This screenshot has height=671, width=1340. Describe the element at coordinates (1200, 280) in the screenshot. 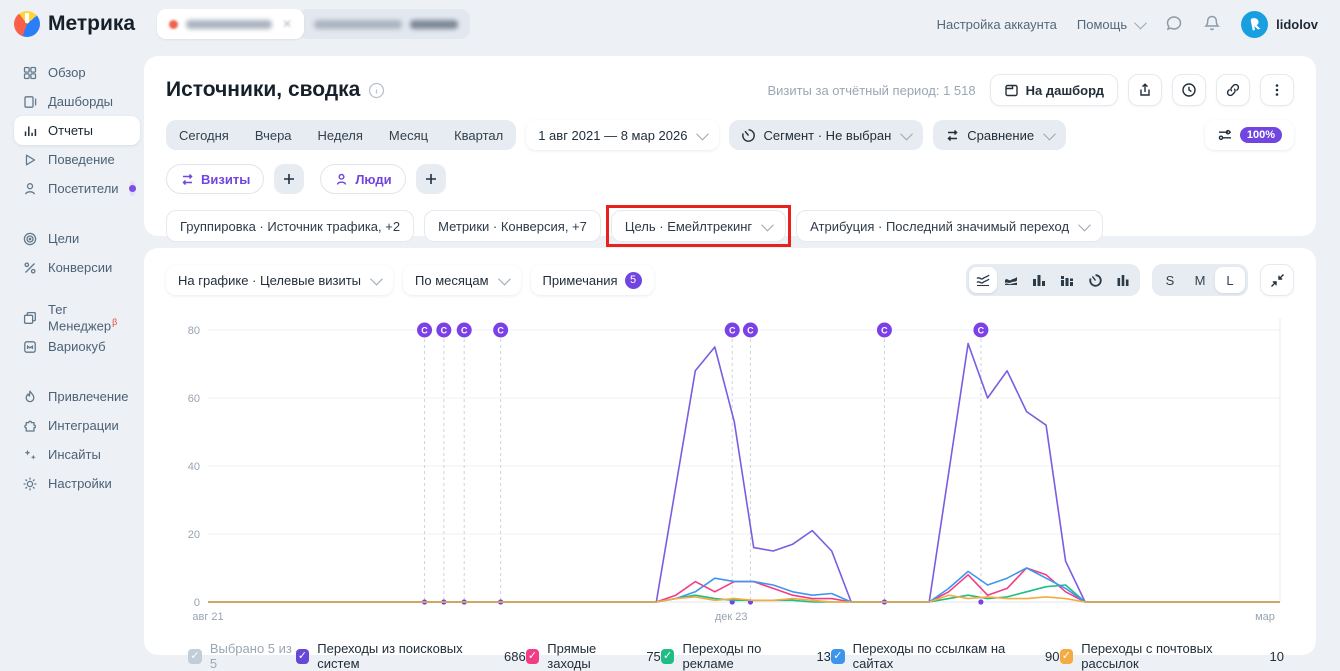

I see `size-m: M` at that location.